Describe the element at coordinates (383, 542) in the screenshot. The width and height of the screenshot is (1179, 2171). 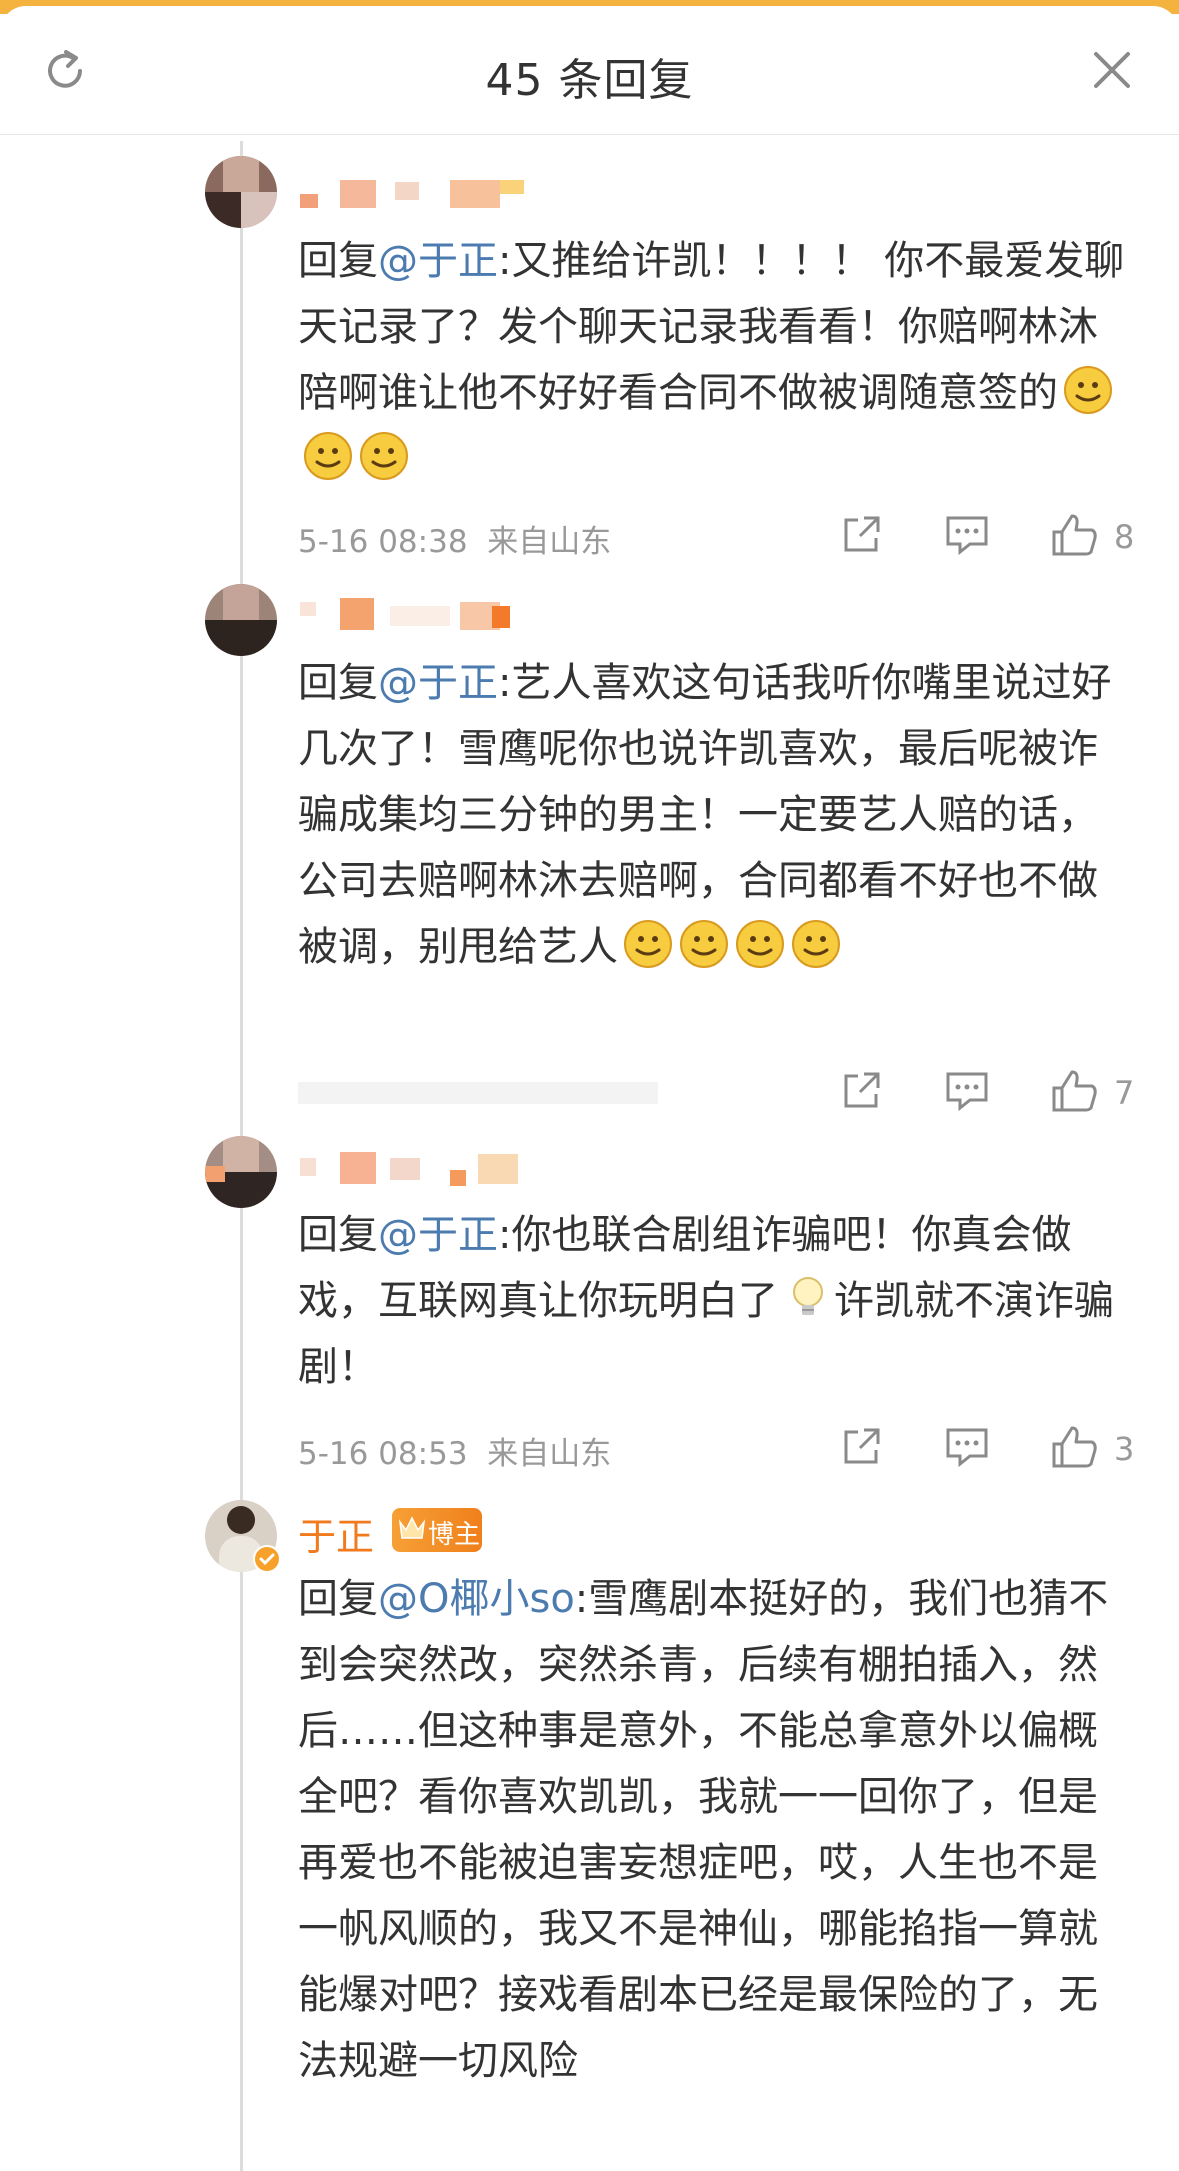
I see `comment-date: 5-16 08:38` at that location.